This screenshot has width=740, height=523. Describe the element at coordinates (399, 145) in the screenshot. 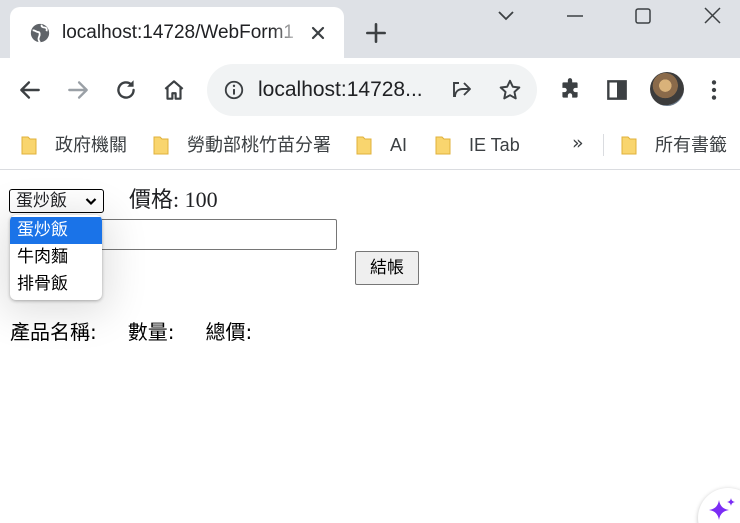

I see `bookmark-label: AI` at that location.